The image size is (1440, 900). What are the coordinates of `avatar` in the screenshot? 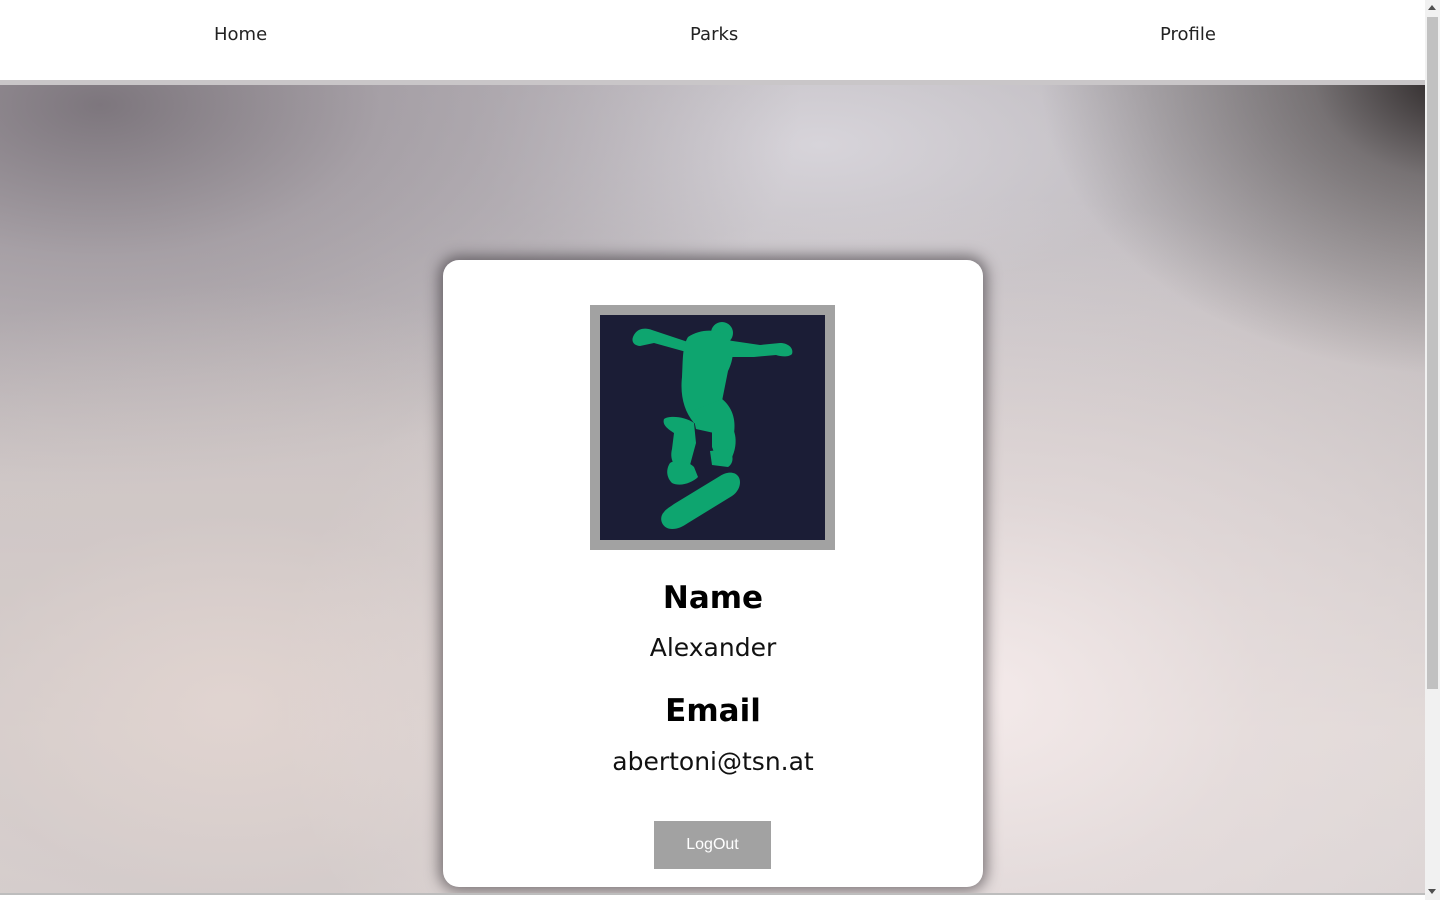 It's located at (712, 427).